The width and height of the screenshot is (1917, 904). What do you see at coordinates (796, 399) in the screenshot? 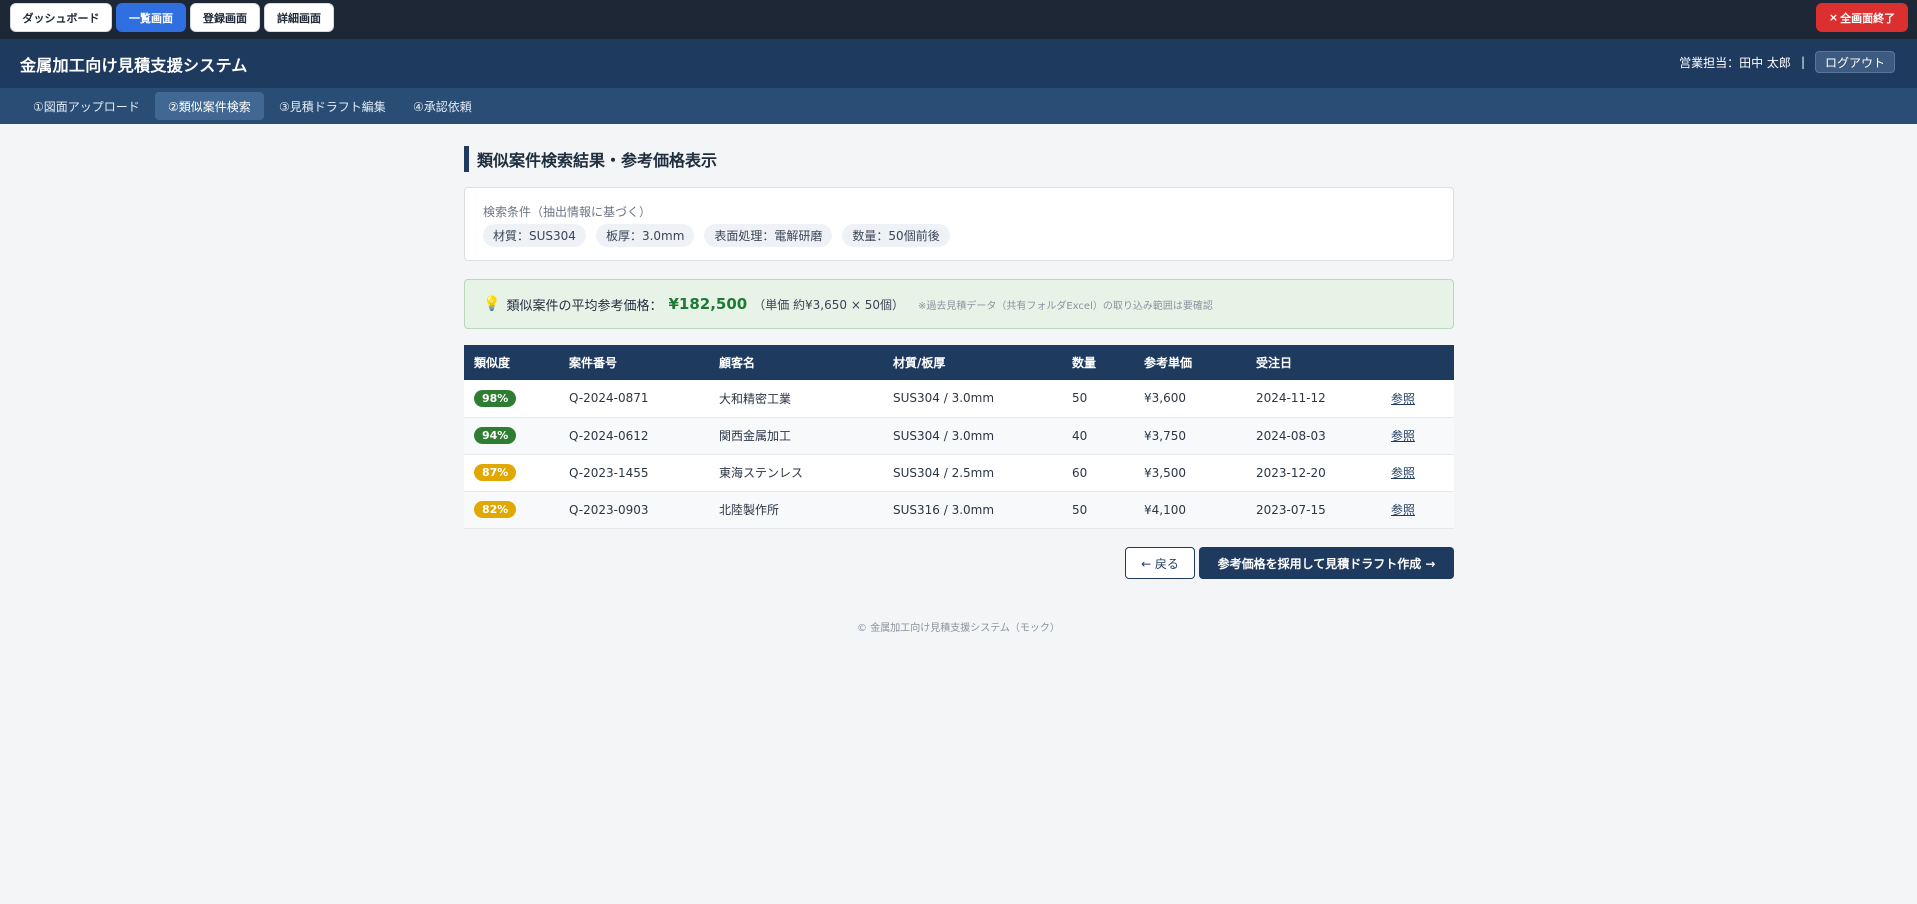
I see `table-cell: 大和精密工業` at bounding box center [796, 399].